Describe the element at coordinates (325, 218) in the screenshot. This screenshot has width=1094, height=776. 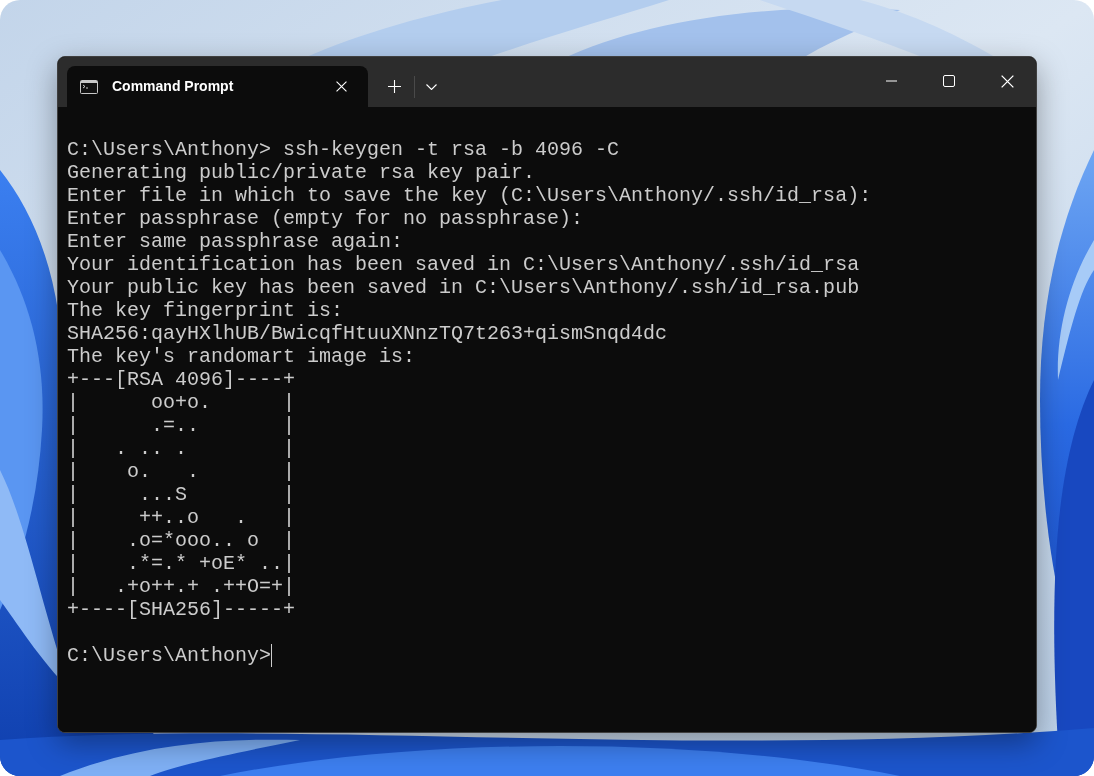
I see `output-line: Enter passphrase (empty for no passphrase):` at that location.